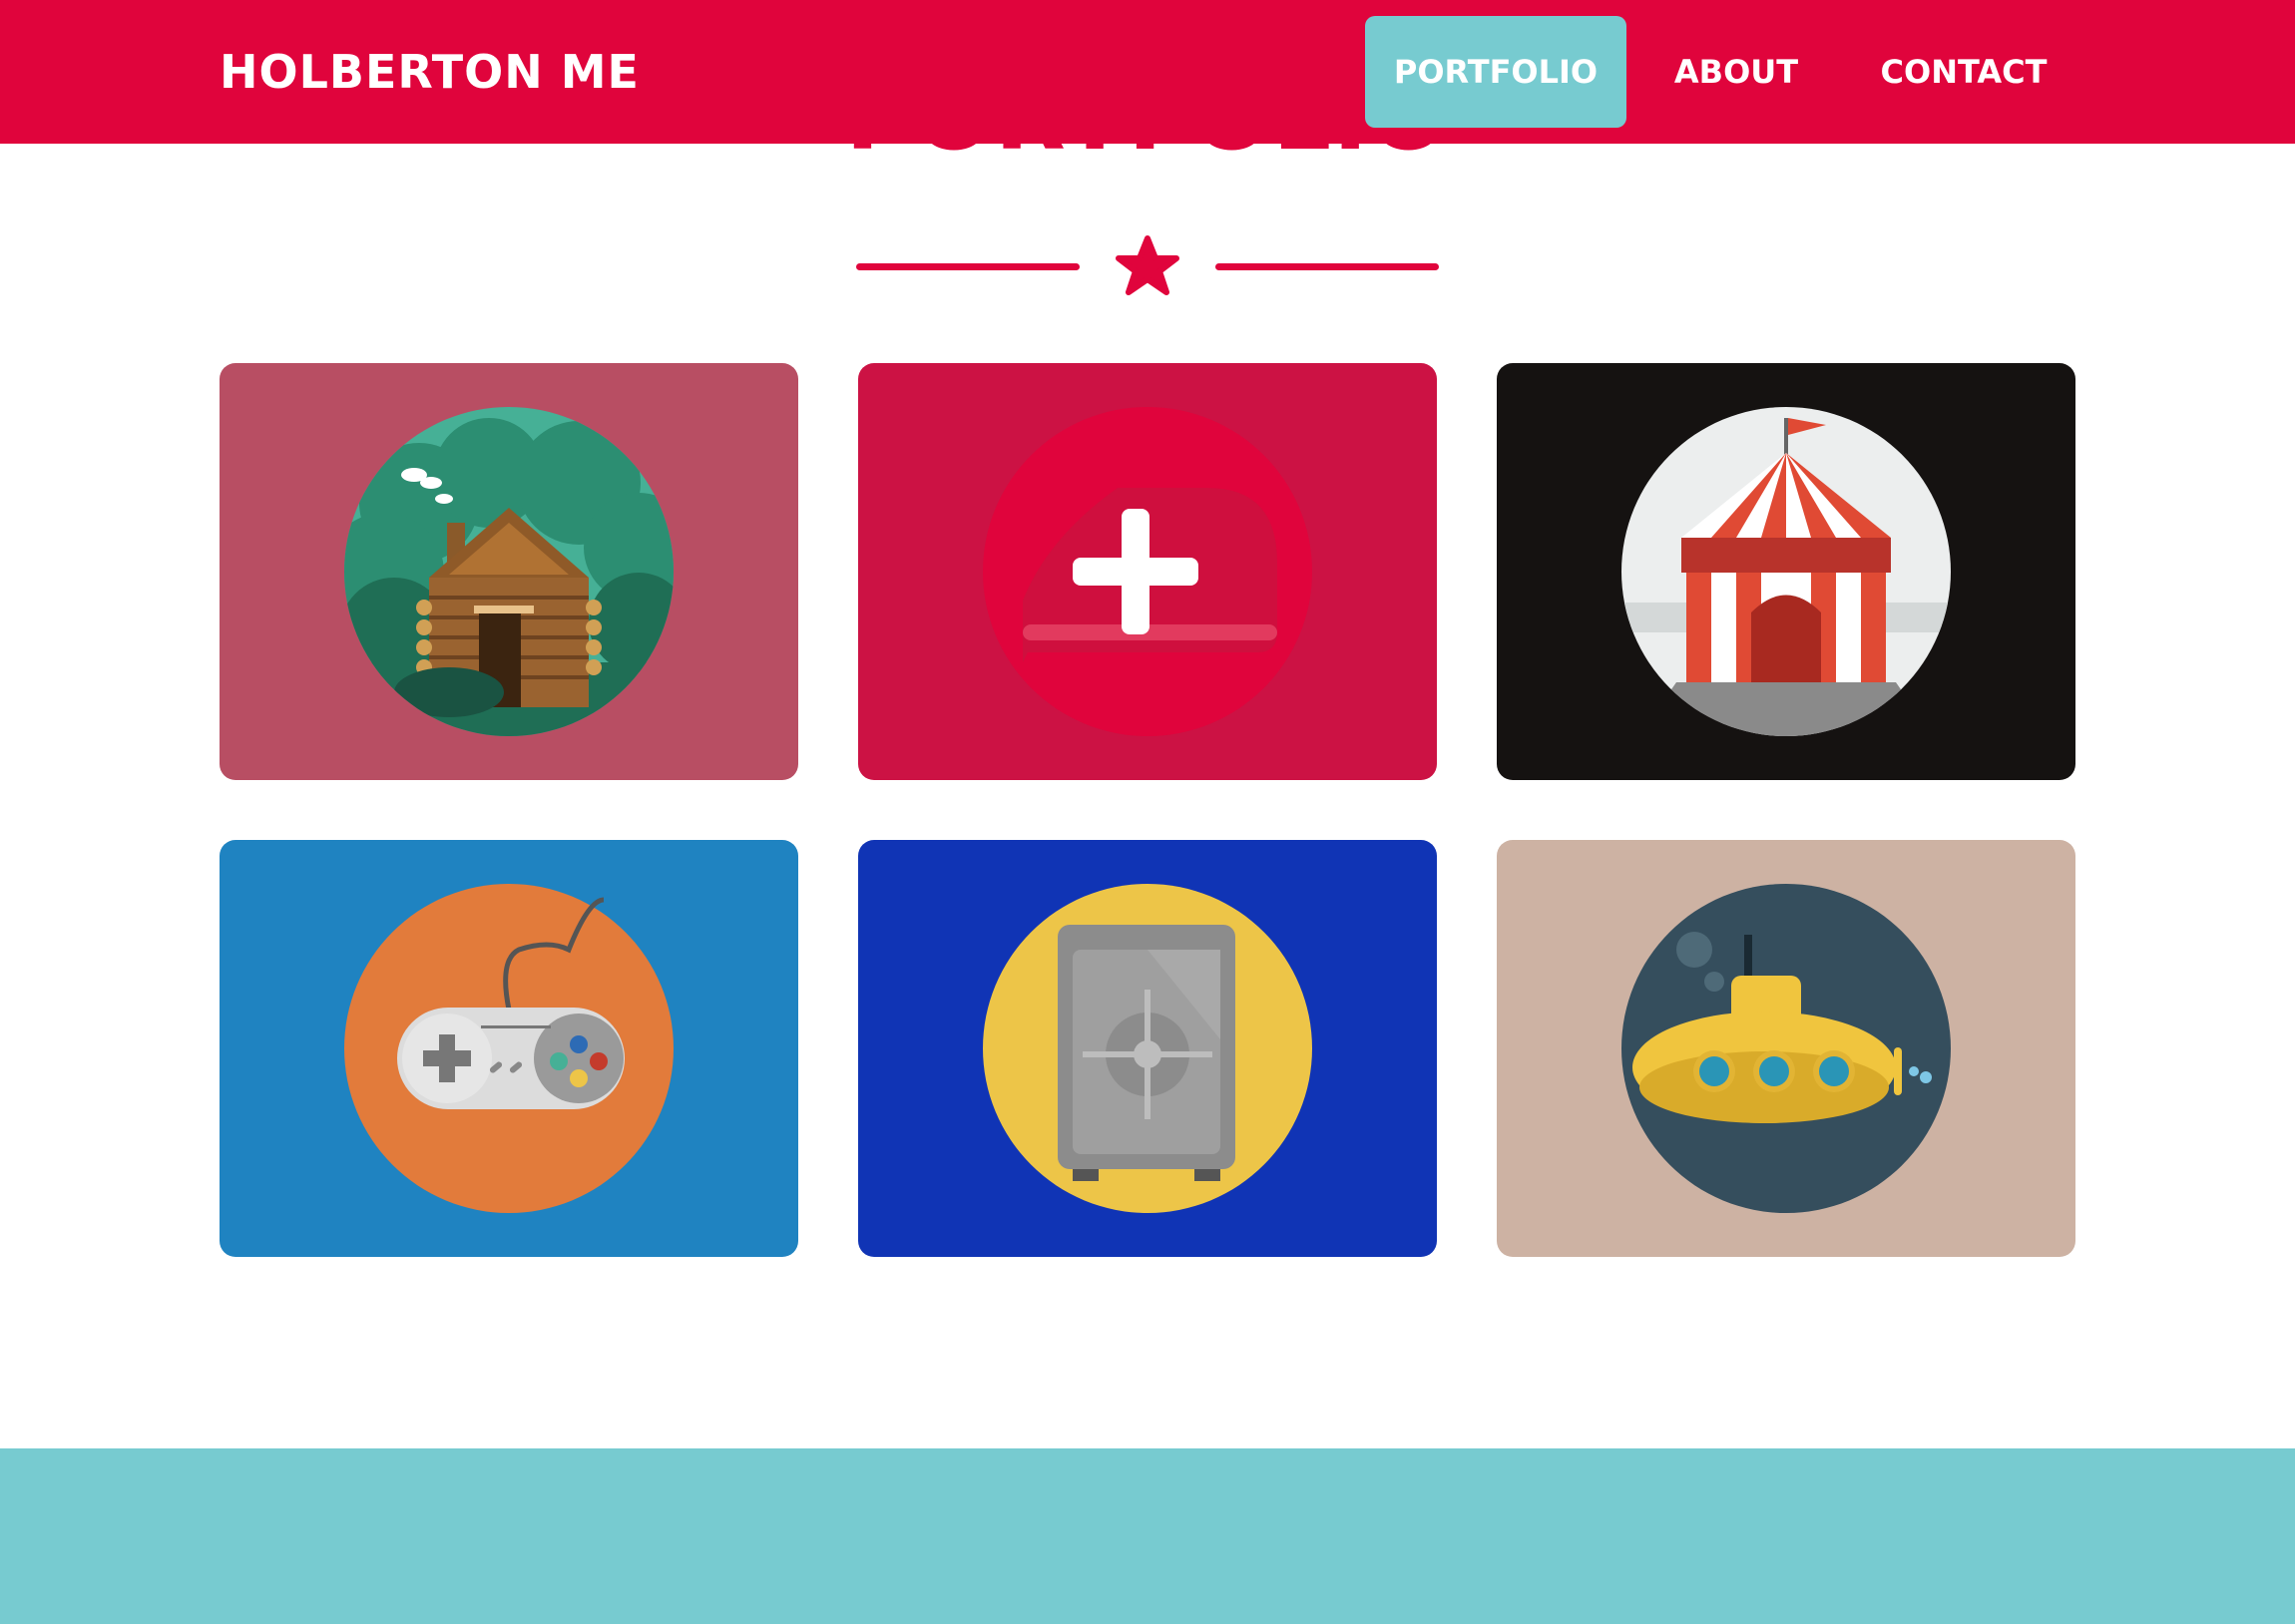 This screenshot has width=2295, height=1624. I want to click on brand-link: HOLBERTON ME, so click(430, 72).